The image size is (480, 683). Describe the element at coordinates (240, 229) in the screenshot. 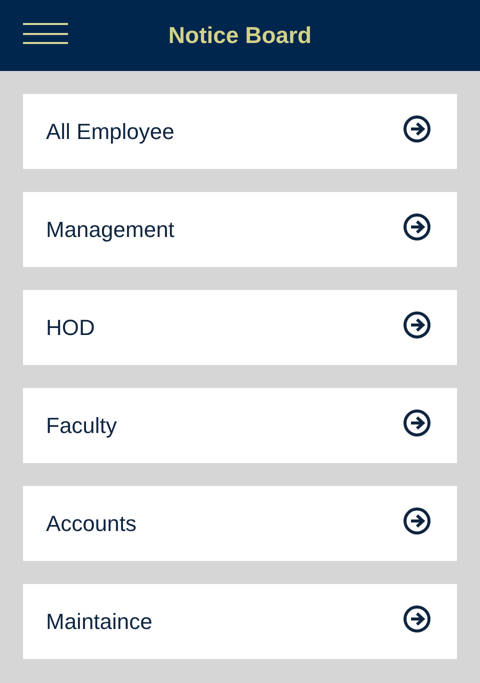

I see `notice-category-item: Management` at that location.